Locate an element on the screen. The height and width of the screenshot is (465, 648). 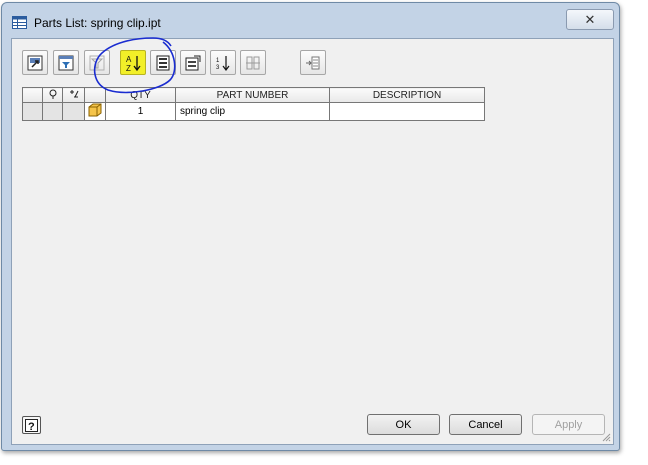
table-row: 1 spring clip is located at coordinates (253, 111).